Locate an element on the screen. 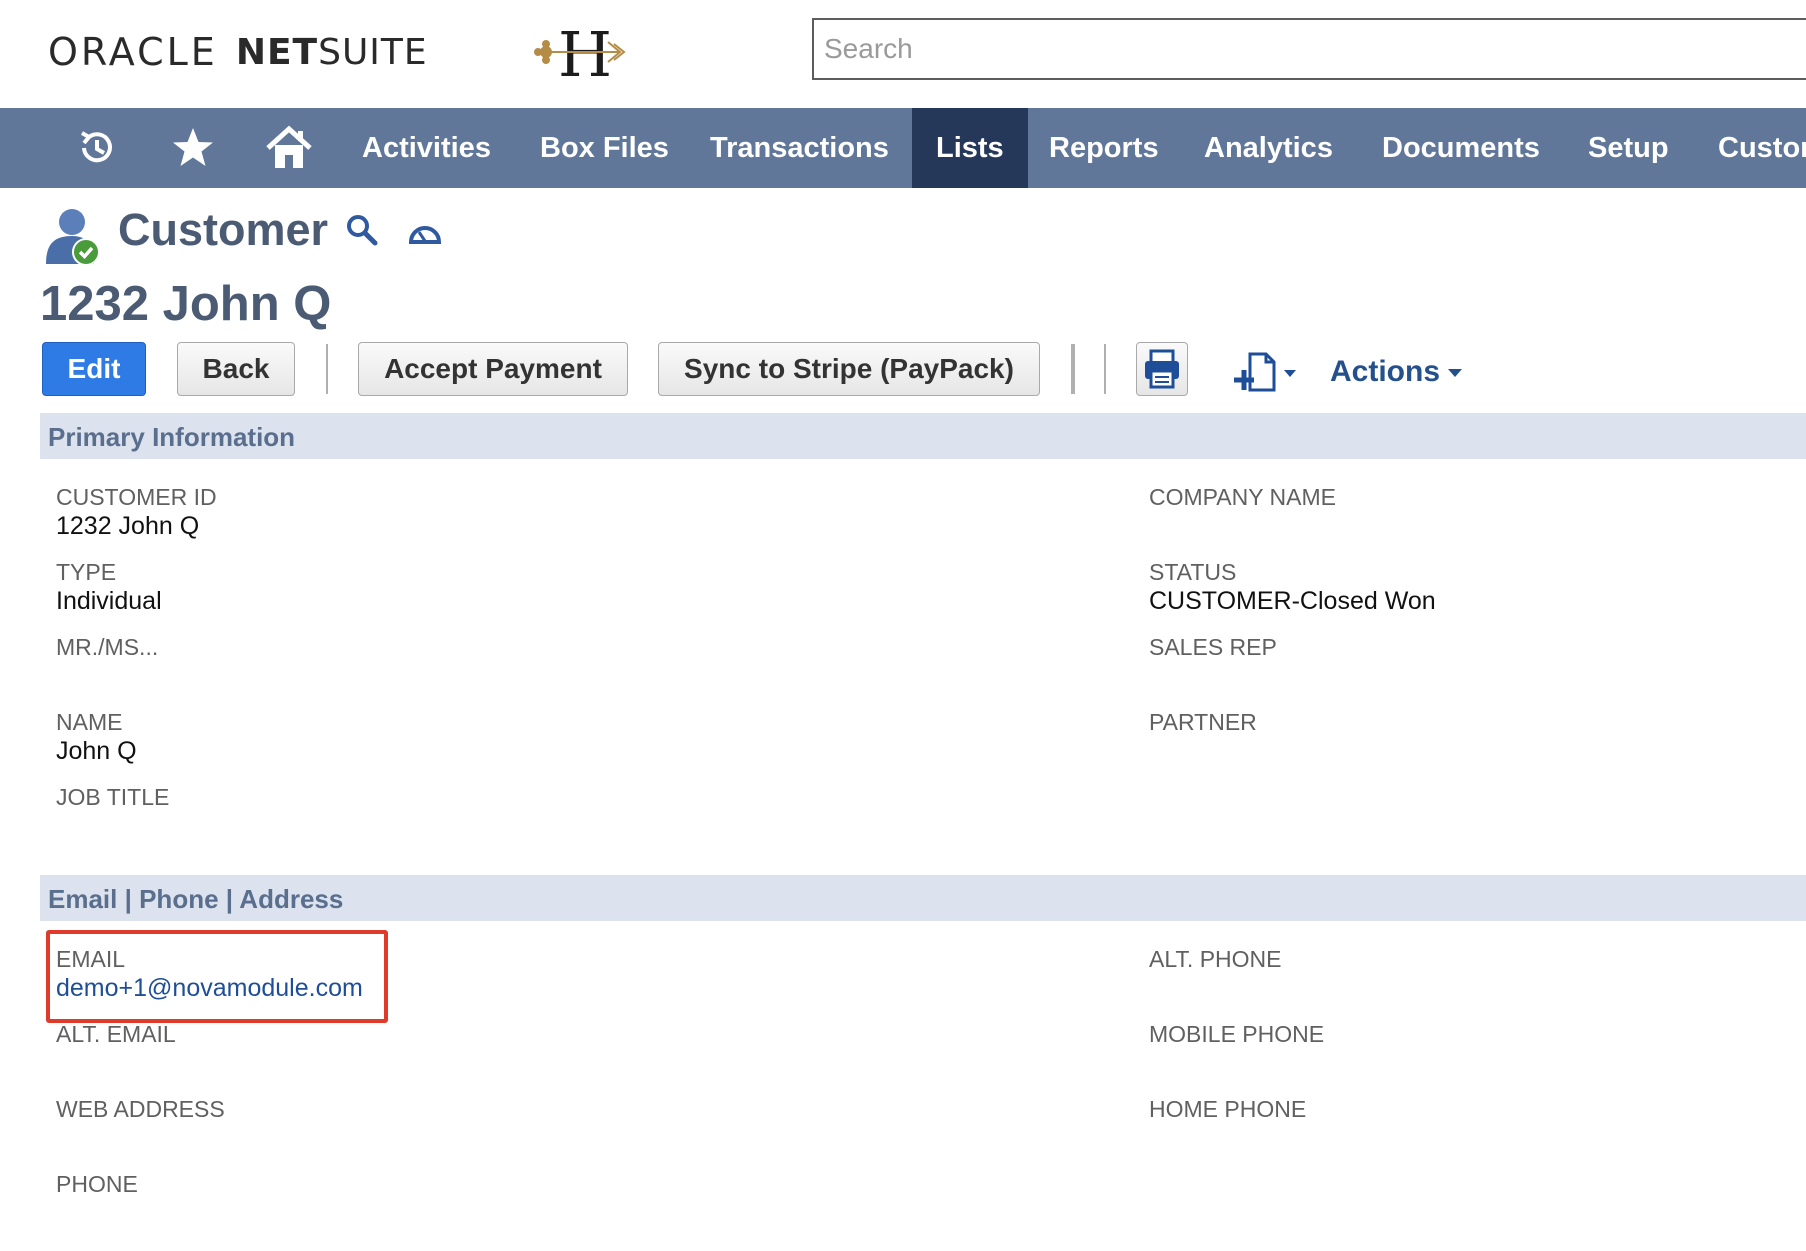 This screenshot has width=1806, height=1251. alt-email-label: ALT. EMAIL is located at coordinates (116, 1034).